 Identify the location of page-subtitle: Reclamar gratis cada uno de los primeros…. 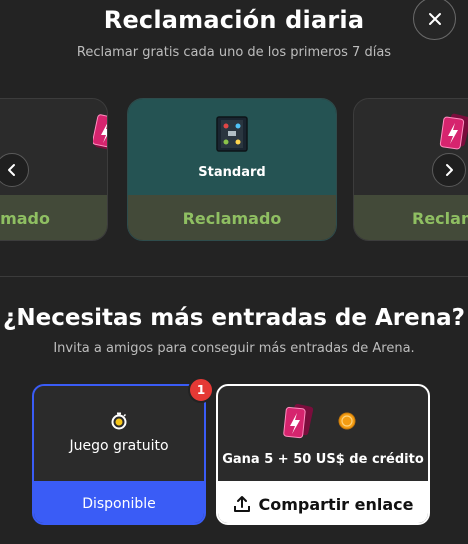
(234, 52).